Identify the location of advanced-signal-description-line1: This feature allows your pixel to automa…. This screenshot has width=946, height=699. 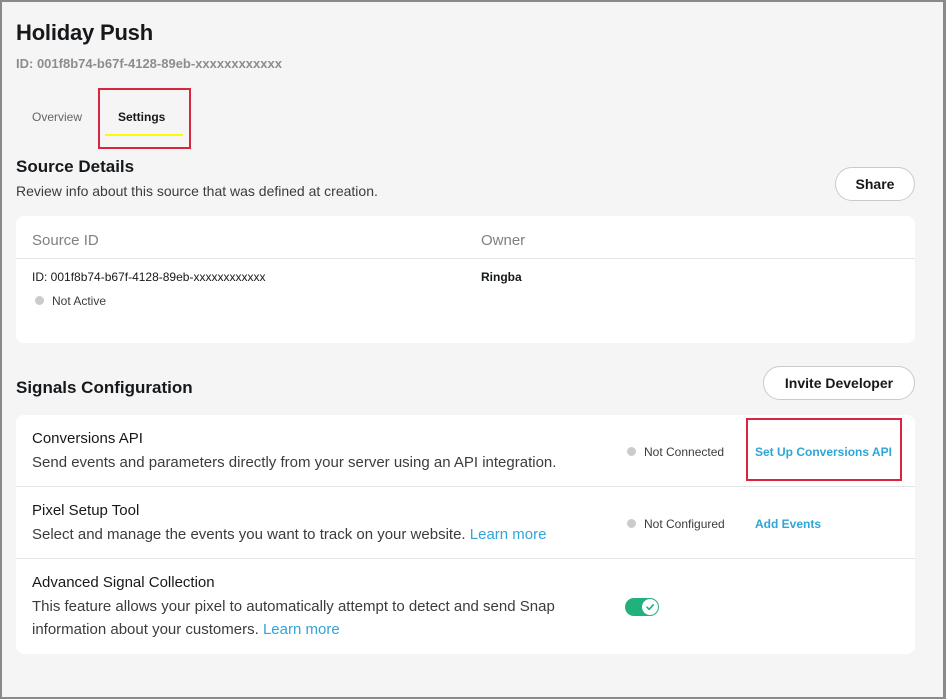
(293, 606).